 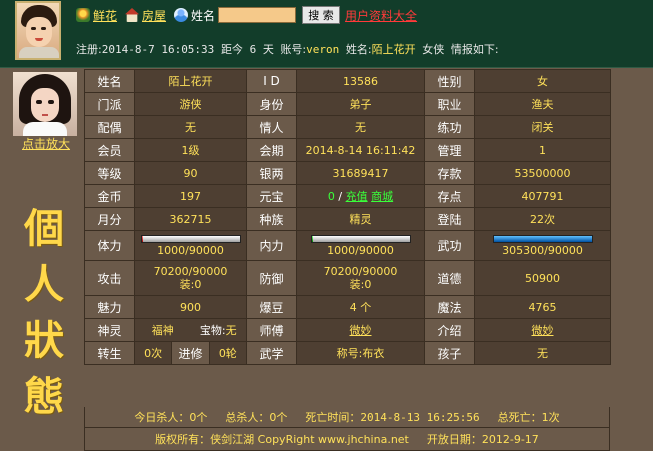 I want to click on cell-label: 防御, so click(x=271, y=278).